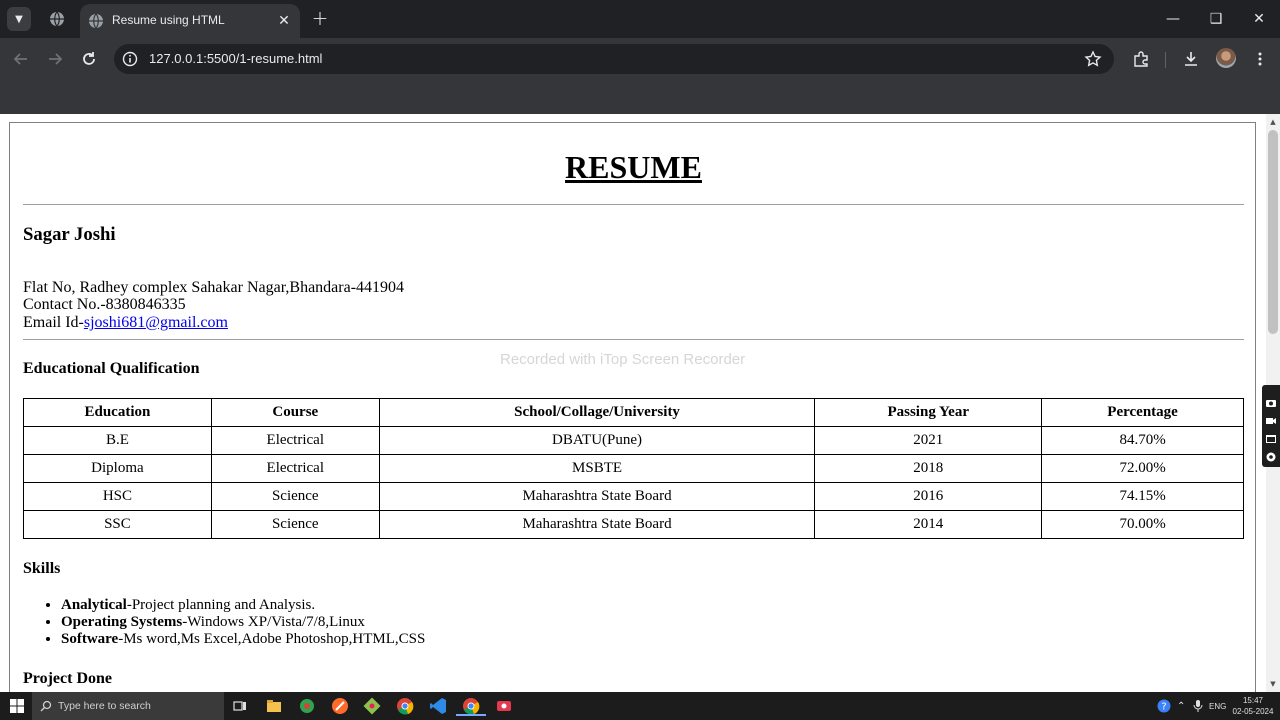  Describe the element at coordinates (117, 440) in the screenshot. I see `table-cell: B.E` at that location.